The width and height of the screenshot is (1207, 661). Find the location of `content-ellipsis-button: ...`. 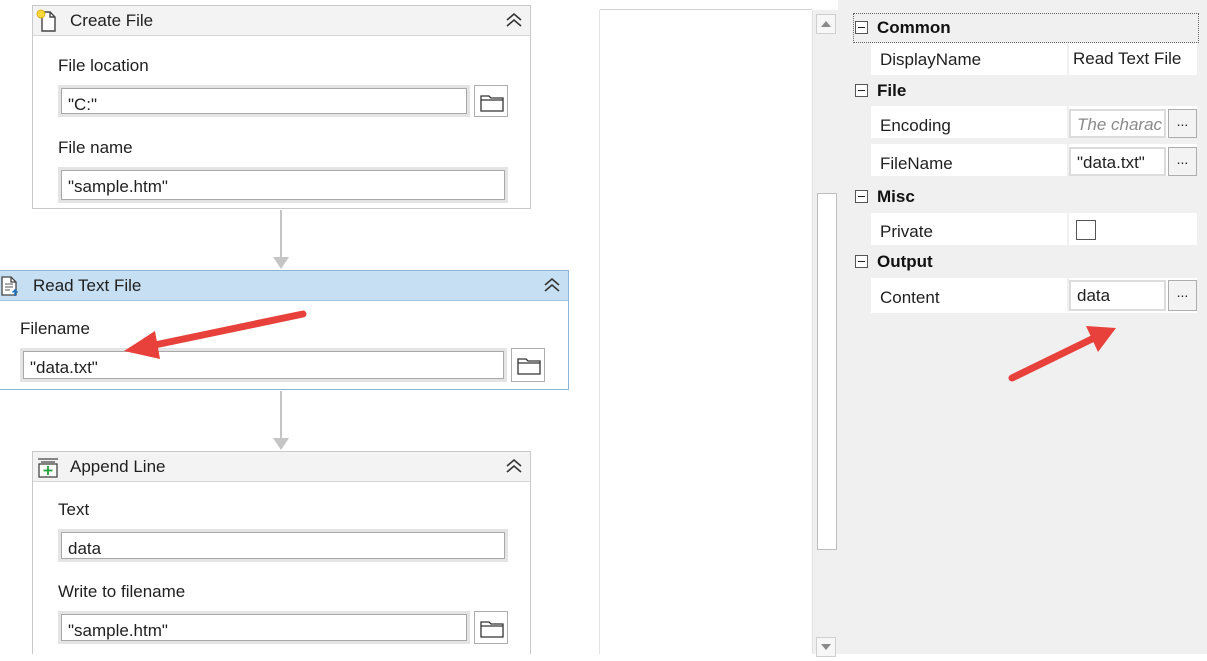

content-ellipsis-button: ... is located at coordinates (1182, 295).